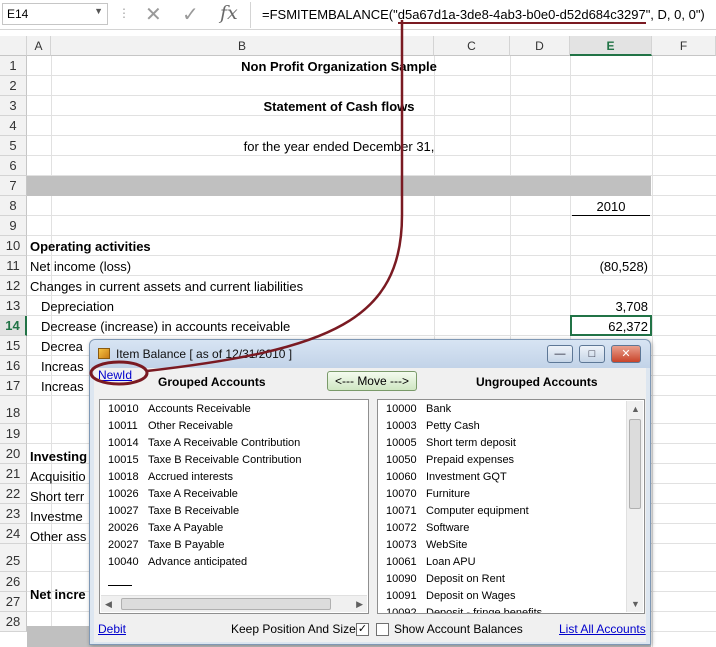  Describe the element at coordinates (13, 534) in the screenshot. I see `row-header-24: 24` at that location.